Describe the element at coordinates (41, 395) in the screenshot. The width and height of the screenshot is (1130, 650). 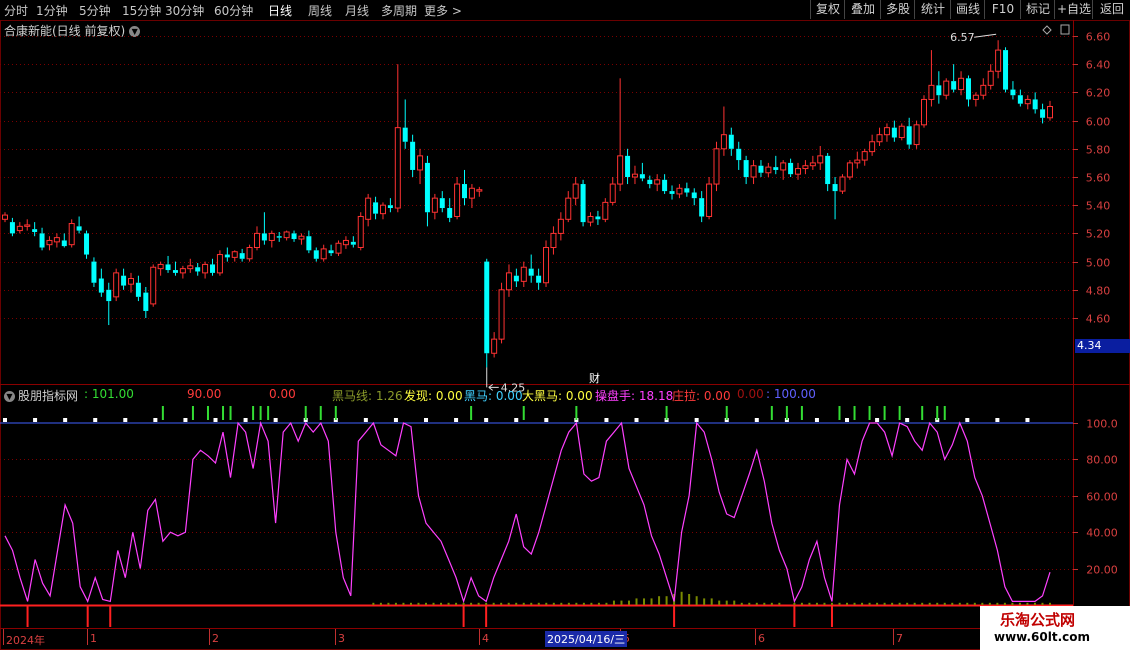
I see `indicator-name: ▼ 股朋指标网` at that location.